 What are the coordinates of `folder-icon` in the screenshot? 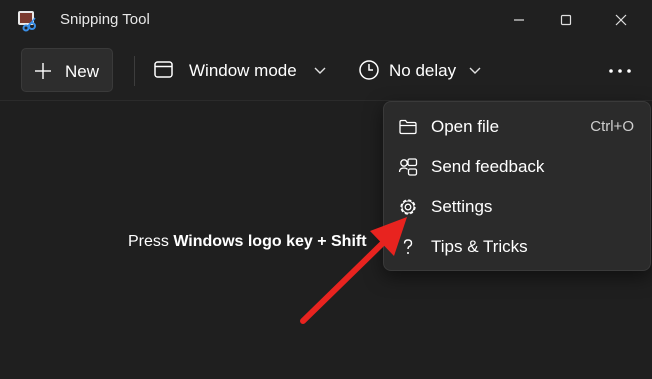 It's located at (408, 127).